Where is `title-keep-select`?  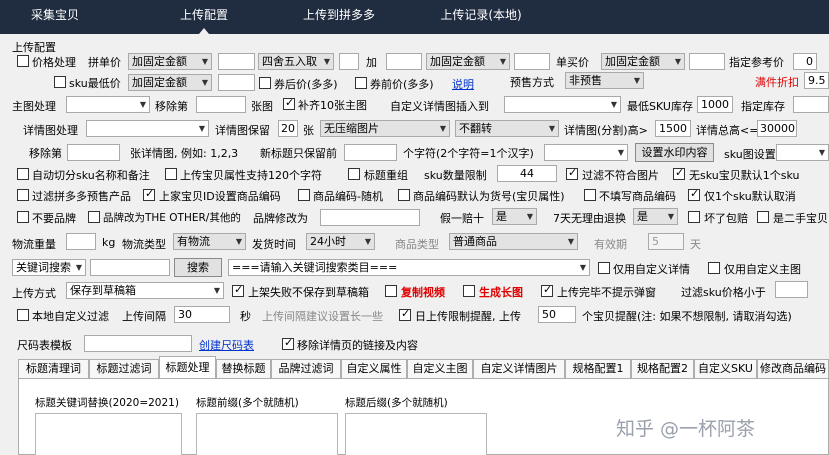
title-keep-select is located at coordinates (586, 152).